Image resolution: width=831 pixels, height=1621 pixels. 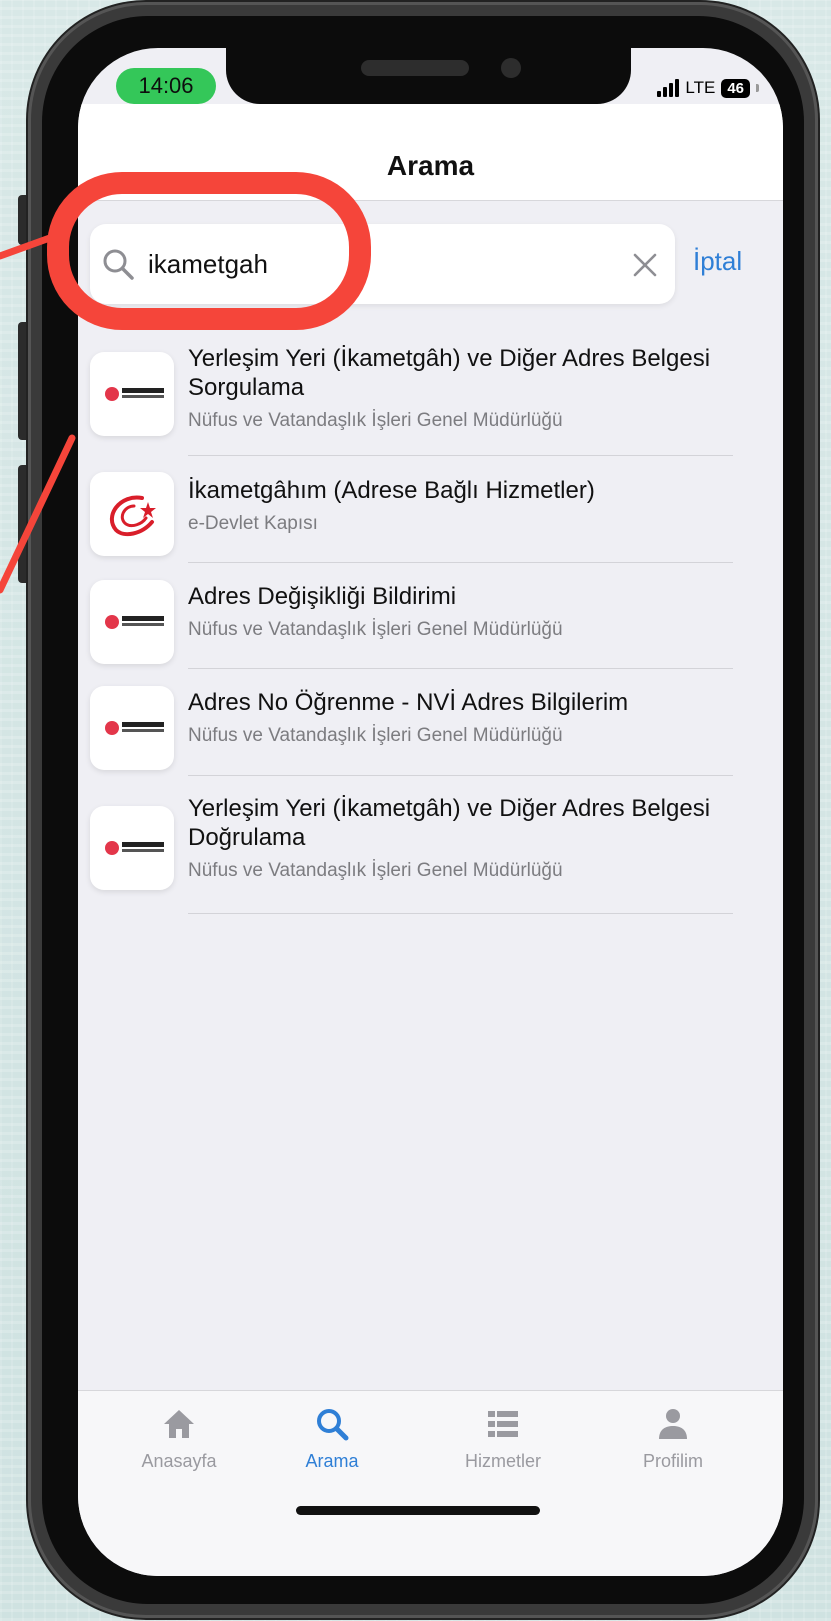 I want to click on nav-bar: Arama, so click(x=430, y=152).